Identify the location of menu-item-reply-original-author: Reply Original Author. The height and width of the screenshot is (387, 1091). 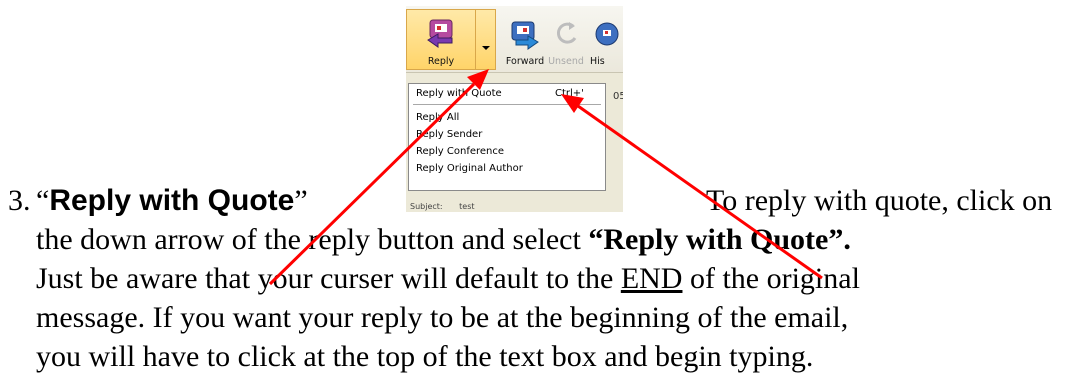
(469, 168).